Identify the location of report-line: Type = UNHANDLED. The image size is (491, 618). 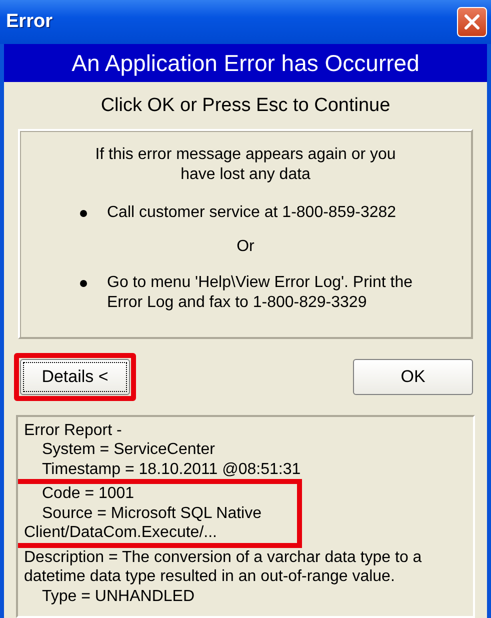
(118, 596).